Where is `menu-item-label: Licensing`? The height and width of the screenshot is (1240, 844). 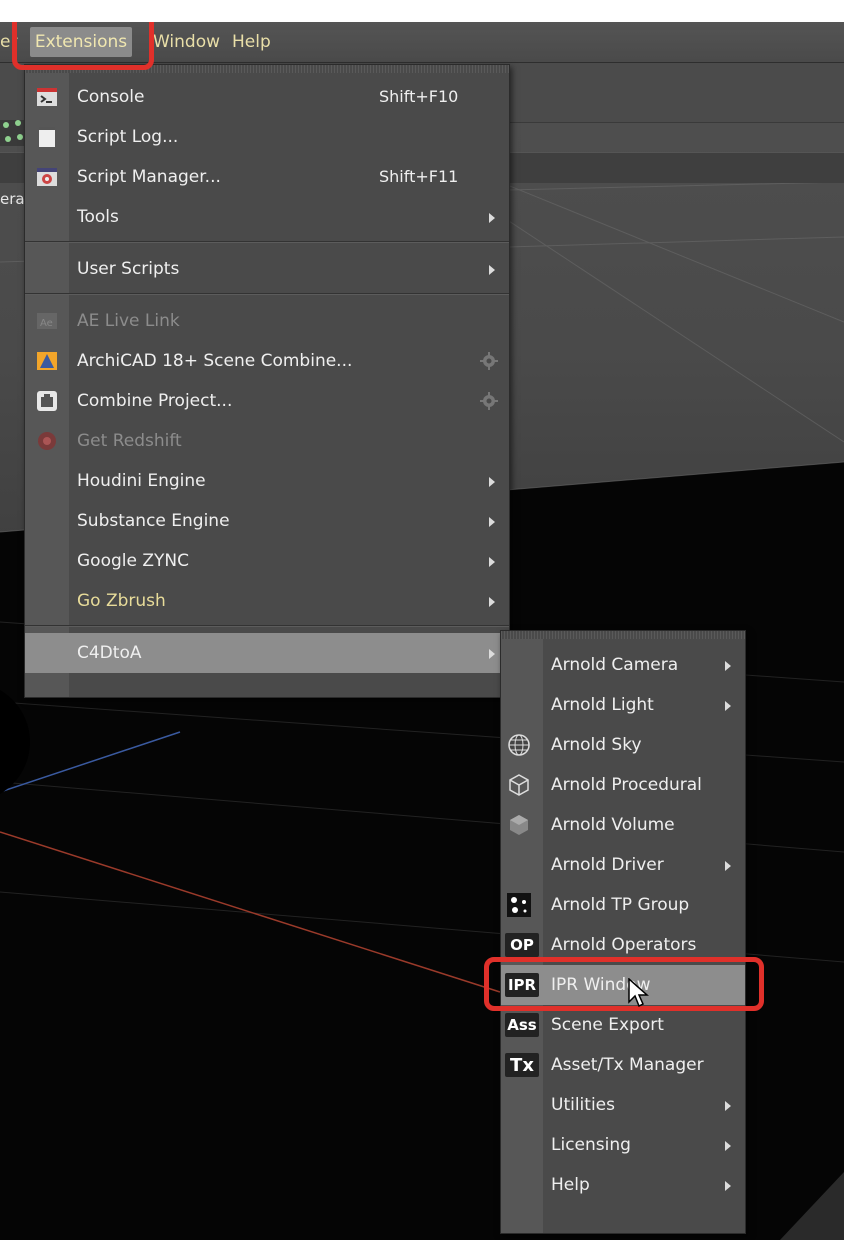 menu-item-label: Licensing is located at coordinates (591, 1145).